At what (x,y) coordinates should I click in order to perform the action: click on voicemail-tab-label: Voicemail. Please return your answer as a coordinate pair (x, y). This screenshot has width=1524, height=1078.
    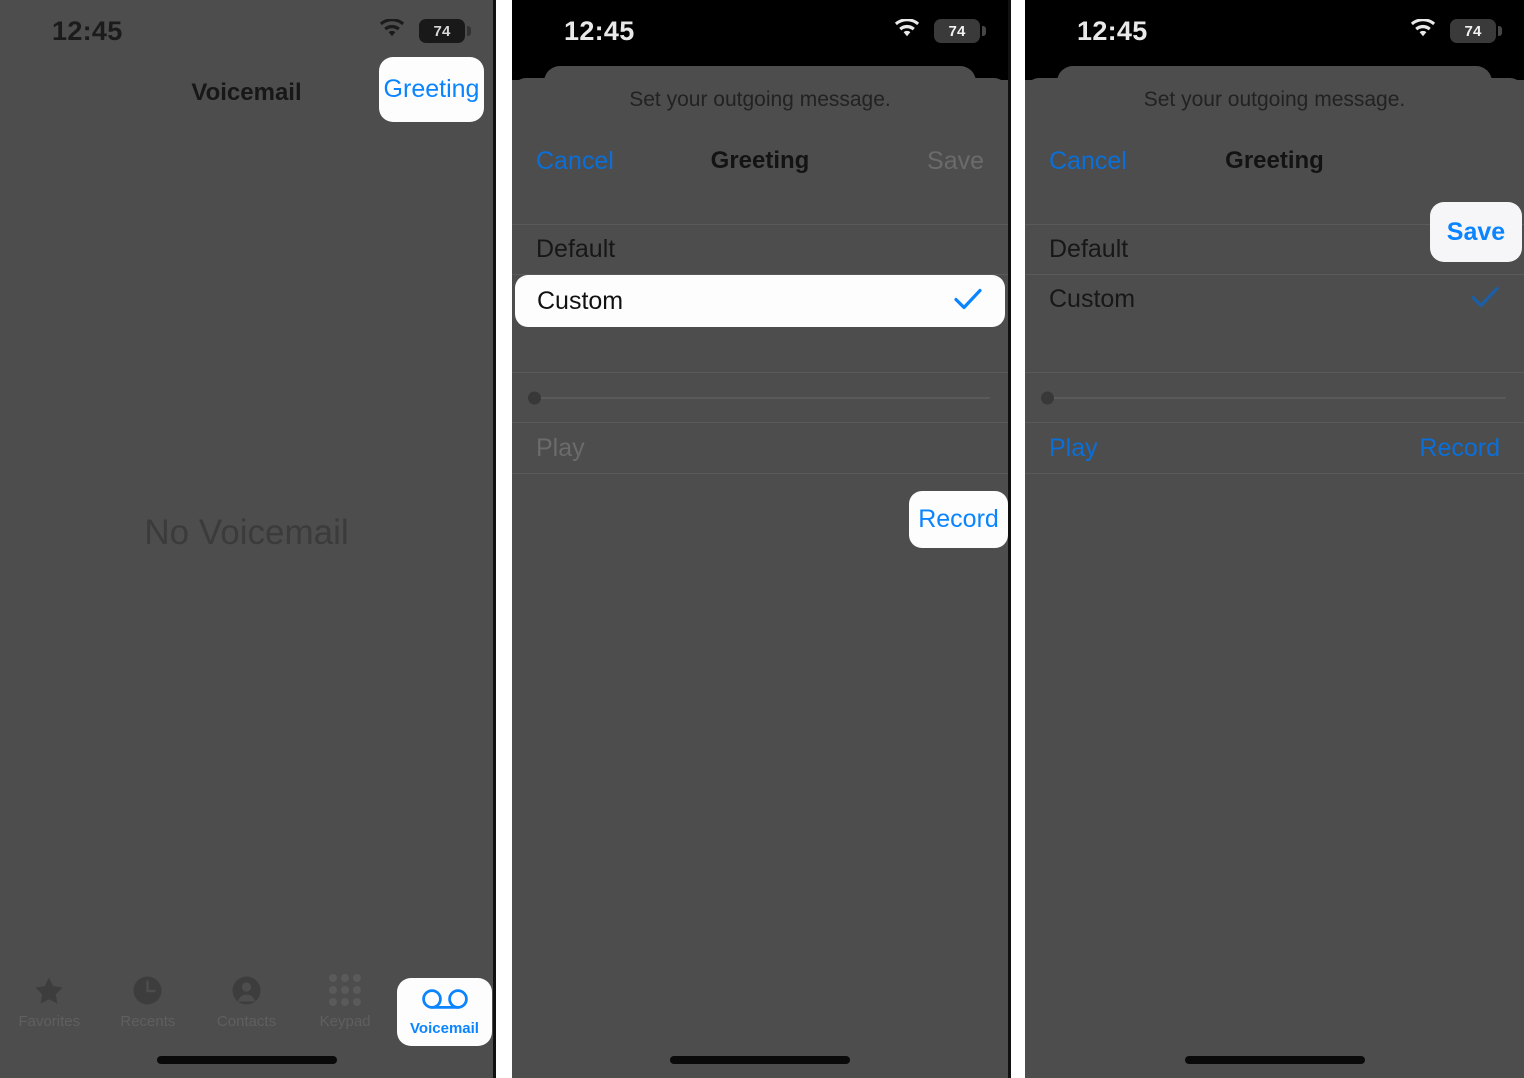
    Looking at the image, I should click on (444, 1028).